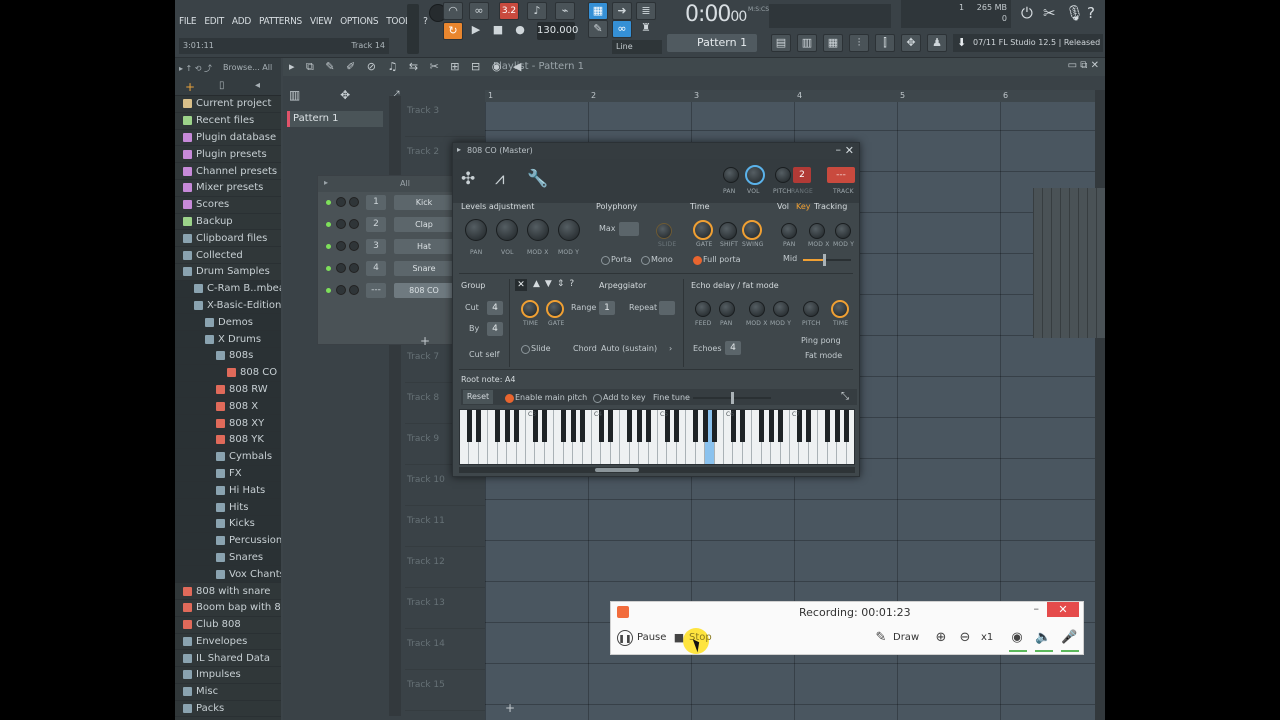  Describe the element at coordinates (195, 68) in the screenshot. I see `browser-nav-icons: ▸ ↑ ⟲ ⤴` at that location.